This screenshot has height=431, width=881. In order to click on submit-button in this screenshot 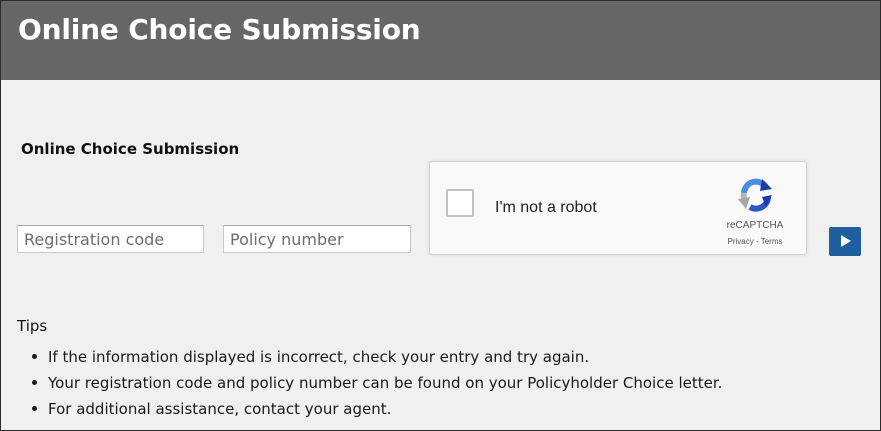, I will do `click(845, 241)`.